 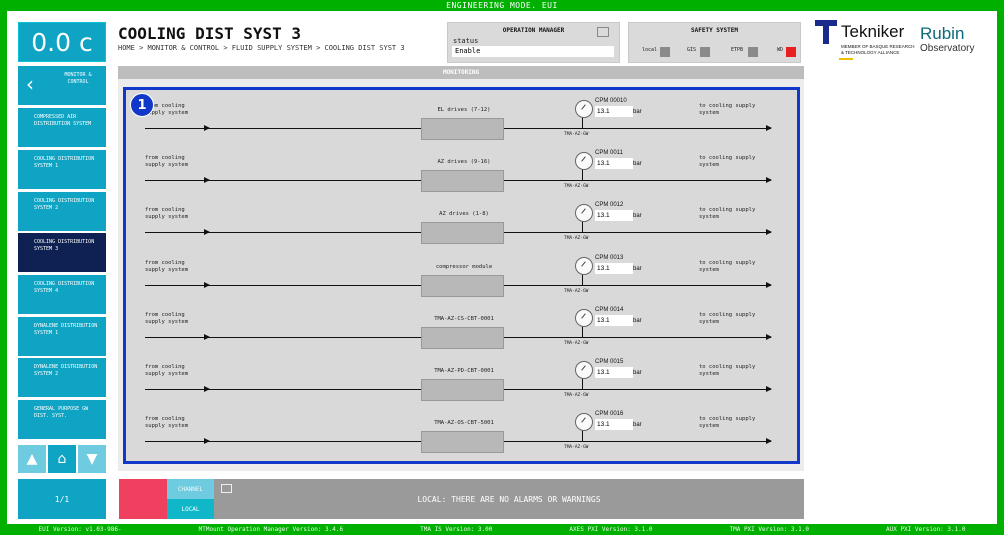 I want to click on cpm-label: CPM 0013, so click(x=609, y=257).